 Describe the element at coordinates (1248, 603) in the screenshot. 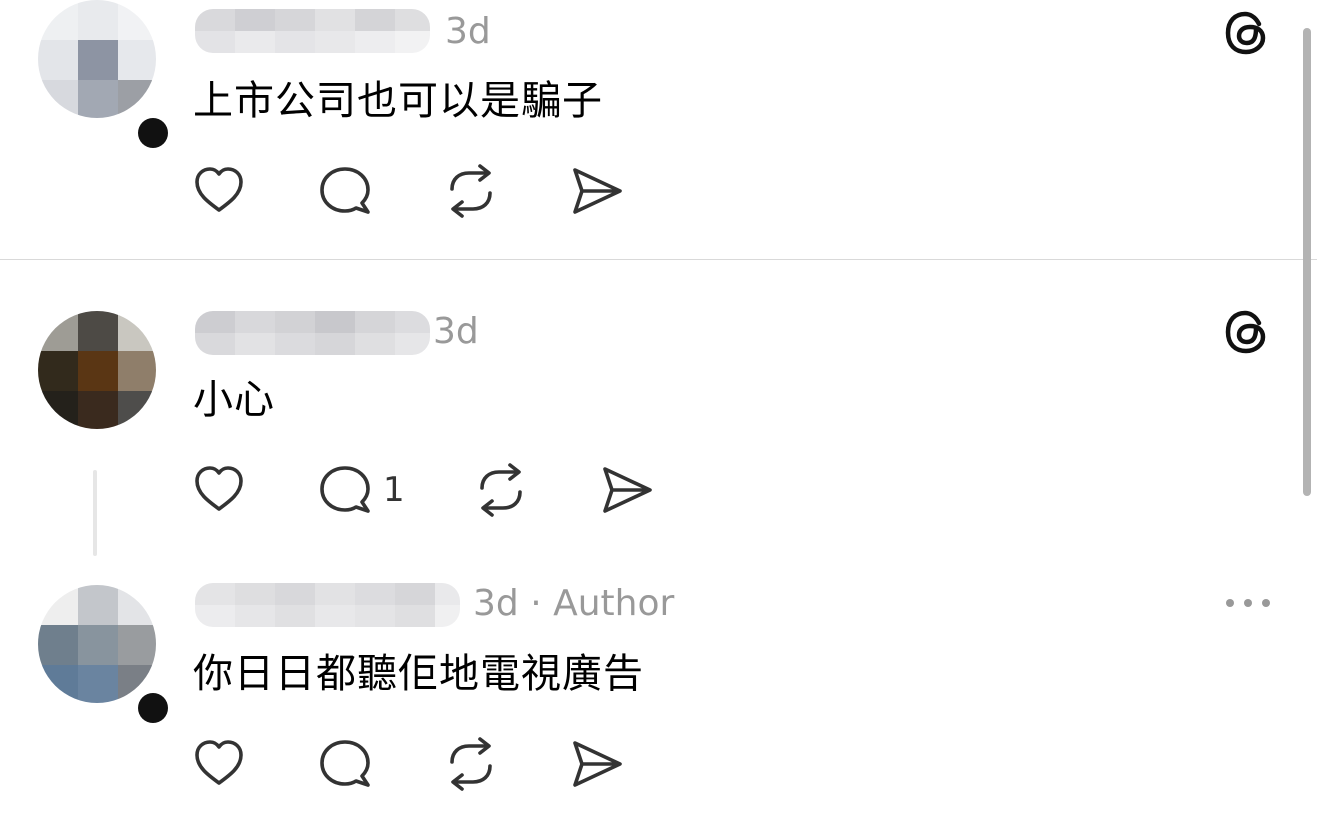

I see `more-options-icon` at that location.